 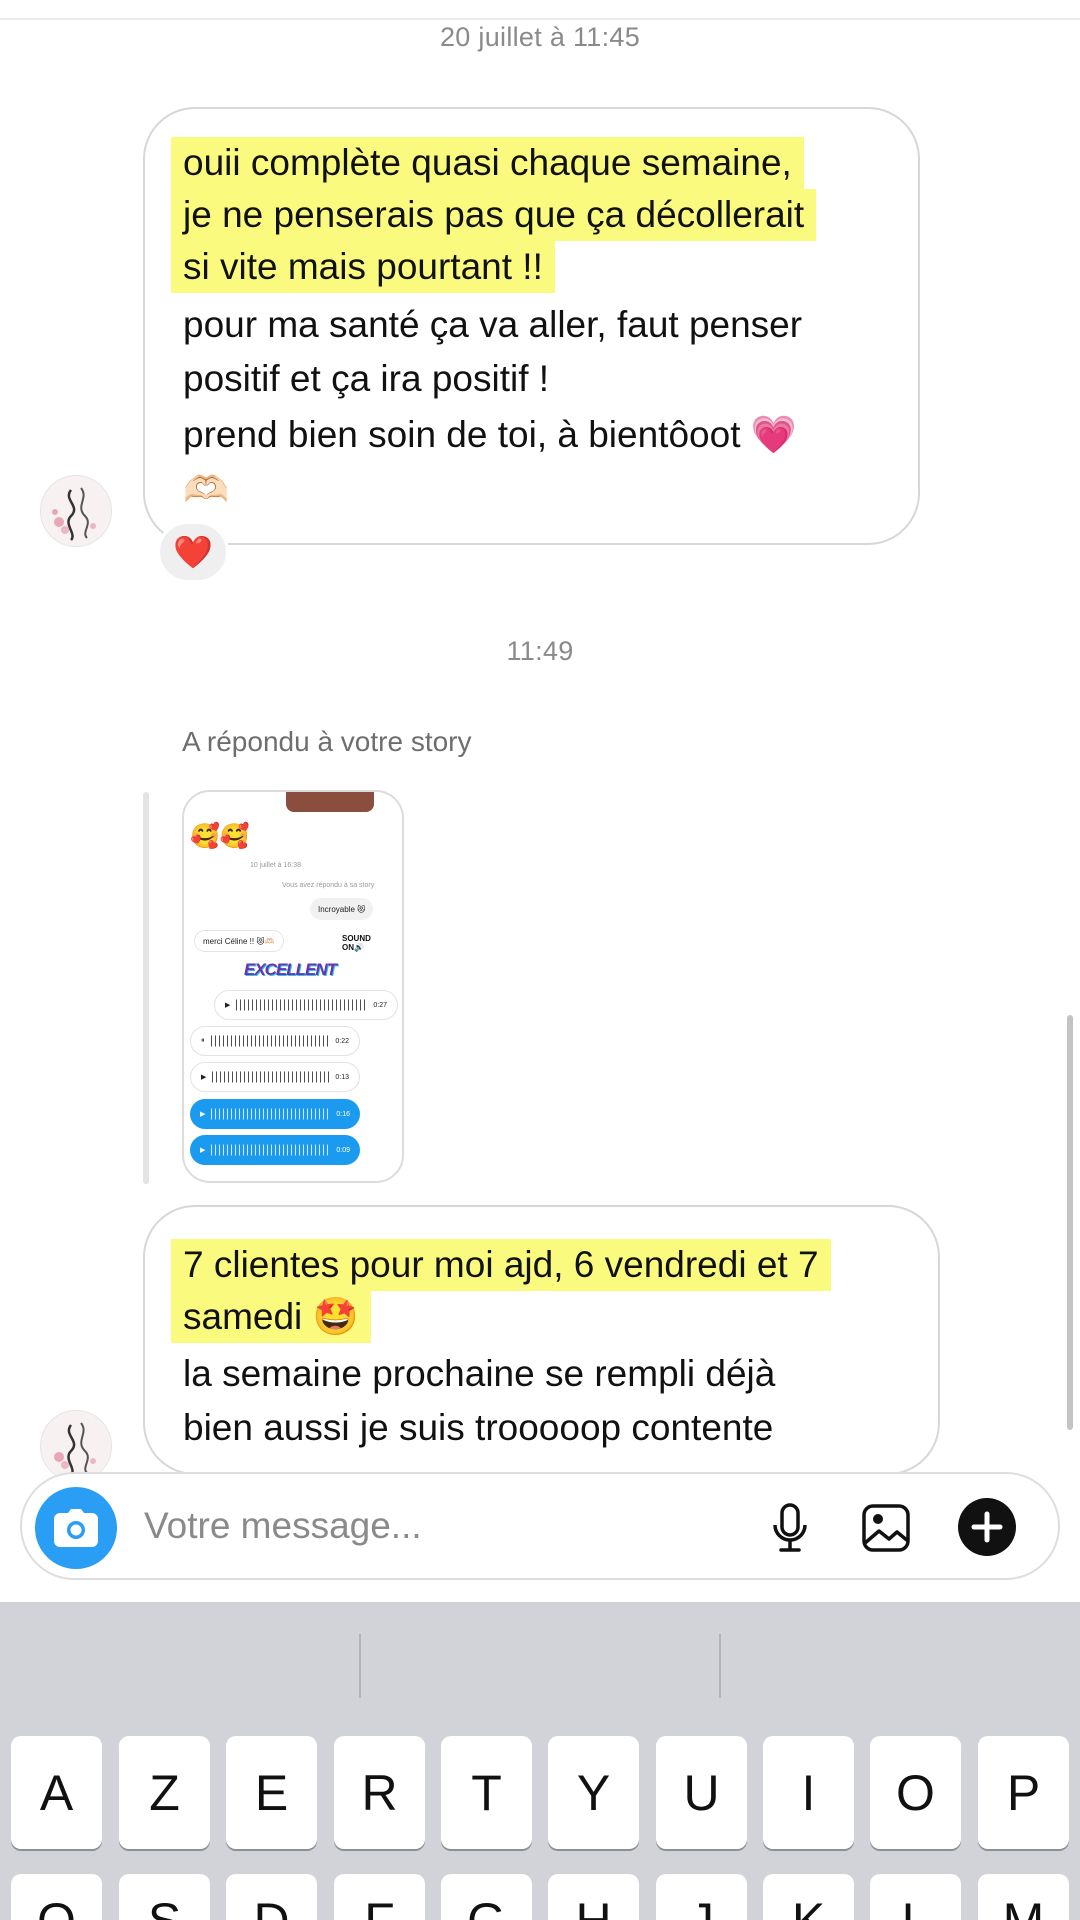 What do you see at coordinates (271, 1792) in the screenshot?
I see `key-e: E` at bounding box center [271, 1792].